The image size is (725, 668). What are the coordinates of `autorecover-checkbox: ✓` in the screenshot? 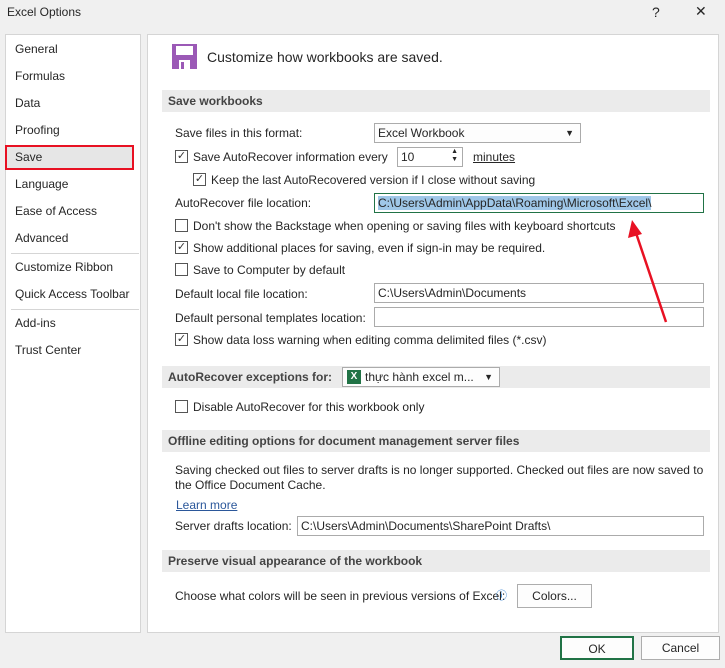 It's located at (181, 156).